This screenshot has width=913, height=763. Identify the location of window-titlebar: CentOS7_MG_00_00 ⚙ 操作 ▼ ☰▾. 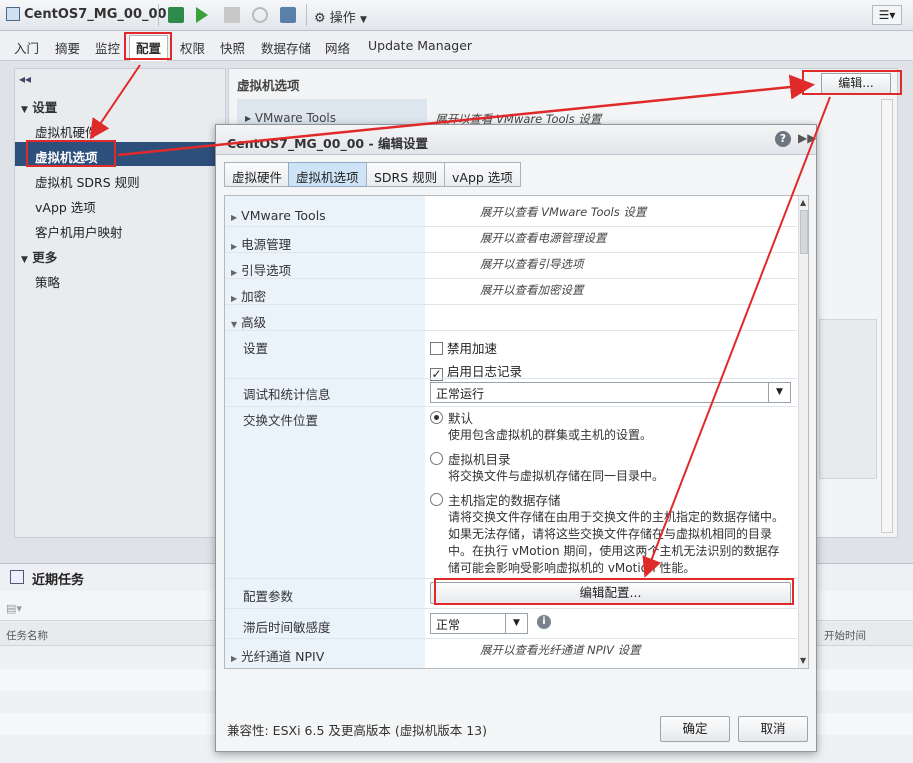
(456, 15).